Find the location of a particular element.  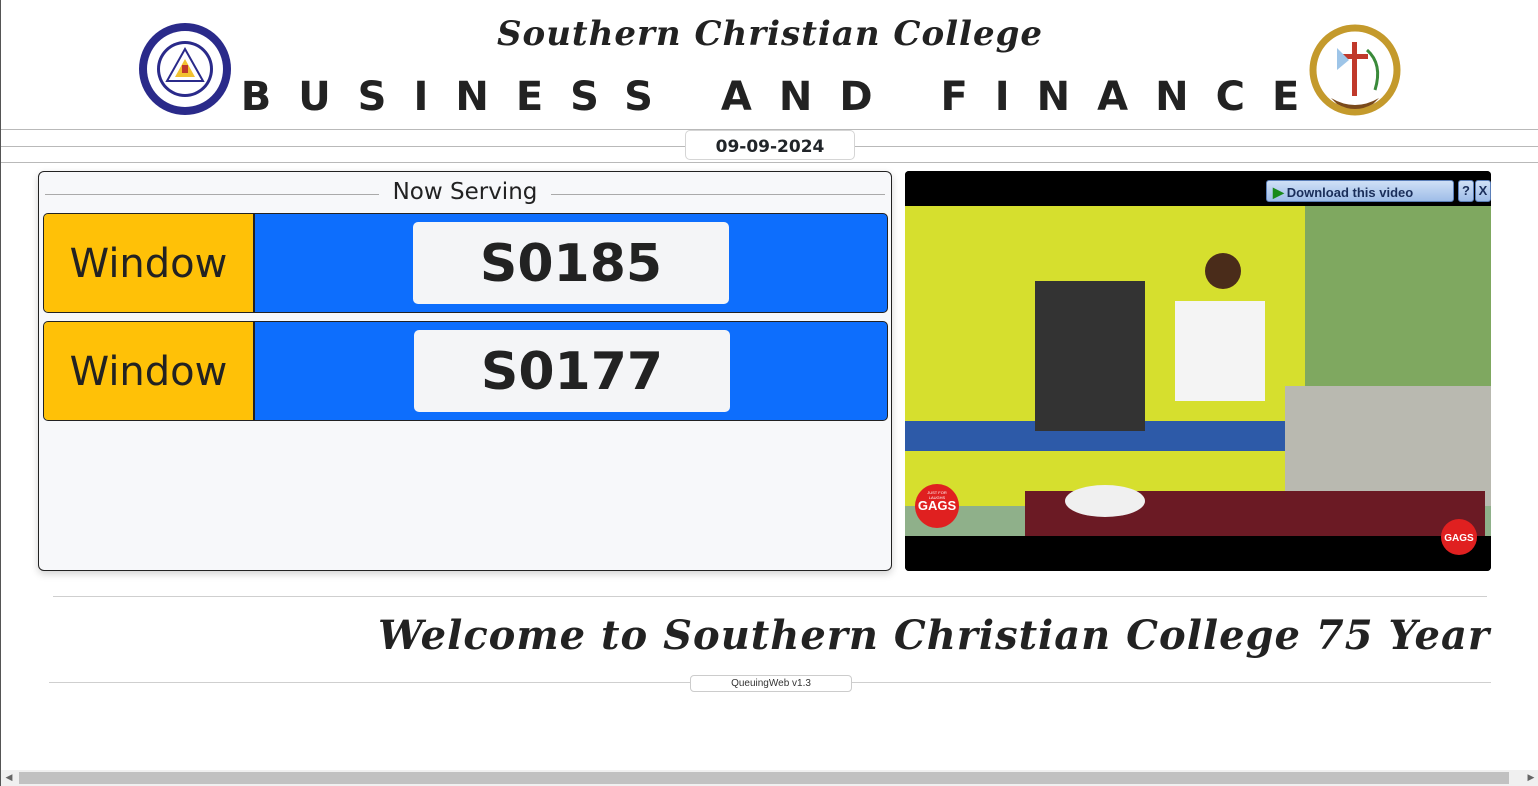

gags-watermark-corner: GAGS is located at coordinates (1459, 538).